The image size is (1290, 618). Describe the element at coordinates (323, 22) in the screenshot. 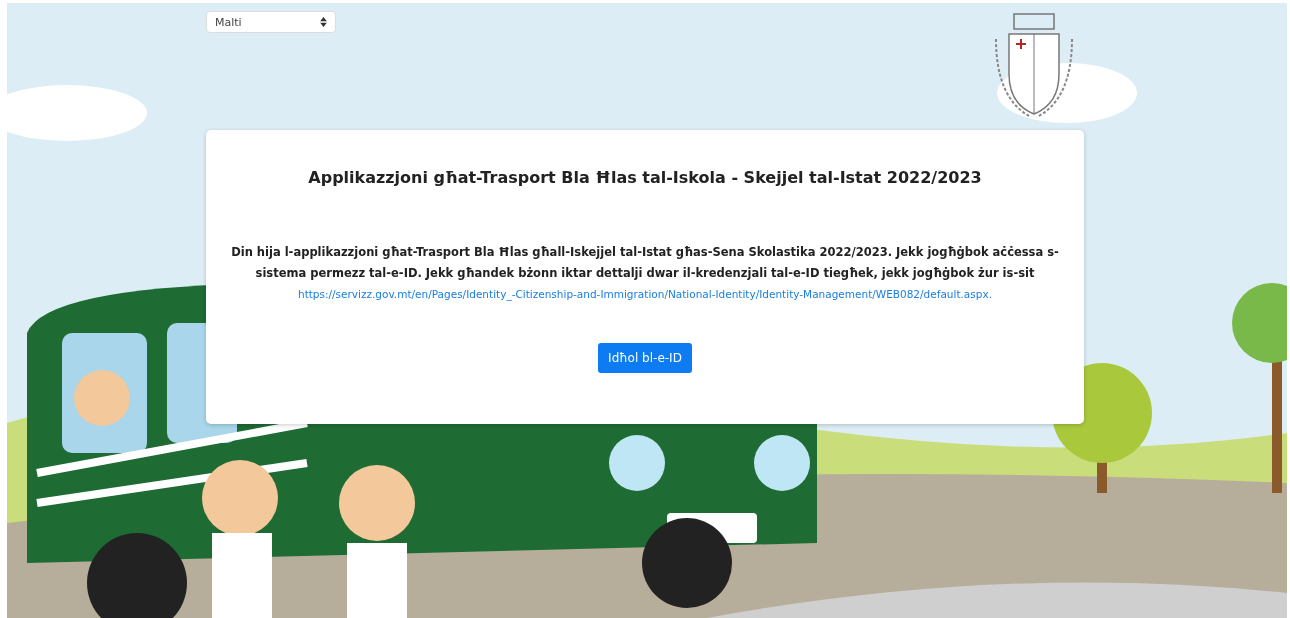

I see `sort-arrows-icon` at that location.